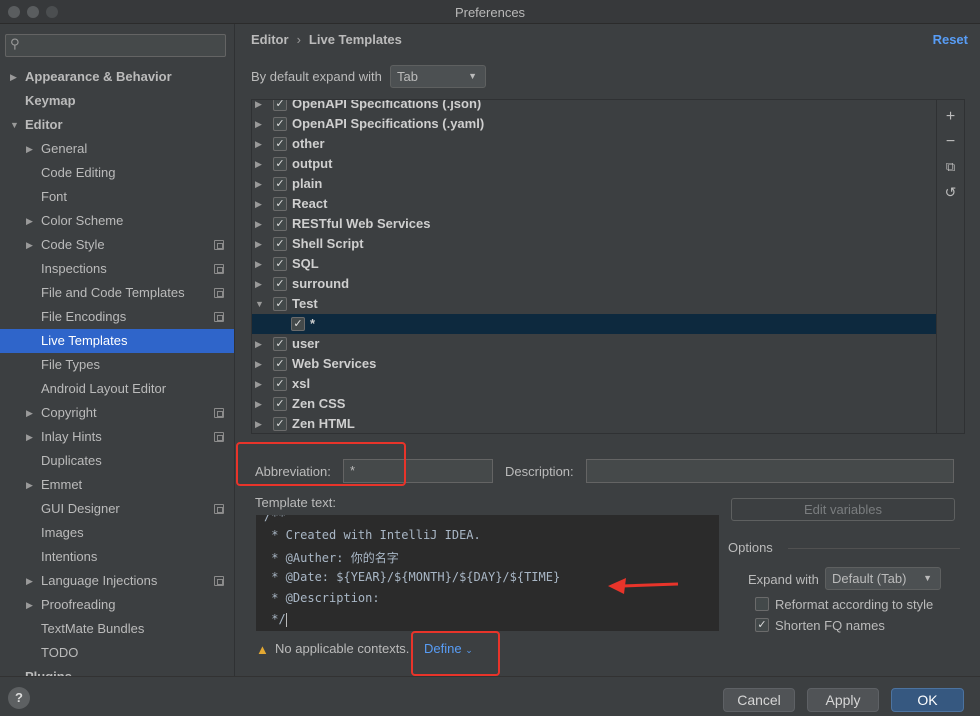 The width and height of the screenshot is (980, 716). What do you see at coordinates (762, 625) in the screenshot?
I see `shorten-fq-checkbox: ✓` at bounding box center [762, 625].